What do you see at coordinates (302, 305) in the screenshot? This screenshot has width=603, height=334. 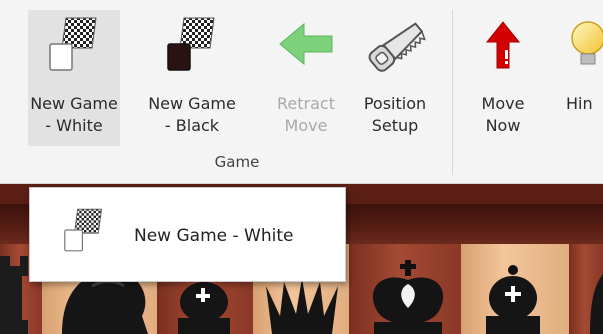 I see `black-queen-icon` at bounding box center [302, 305].